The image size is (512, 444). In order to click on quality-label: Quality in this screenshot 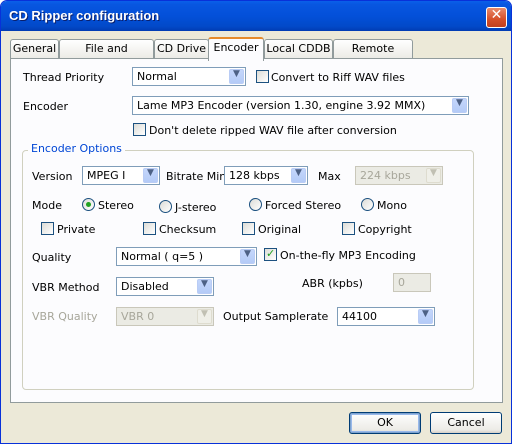, I will do `click(52, 257)`.